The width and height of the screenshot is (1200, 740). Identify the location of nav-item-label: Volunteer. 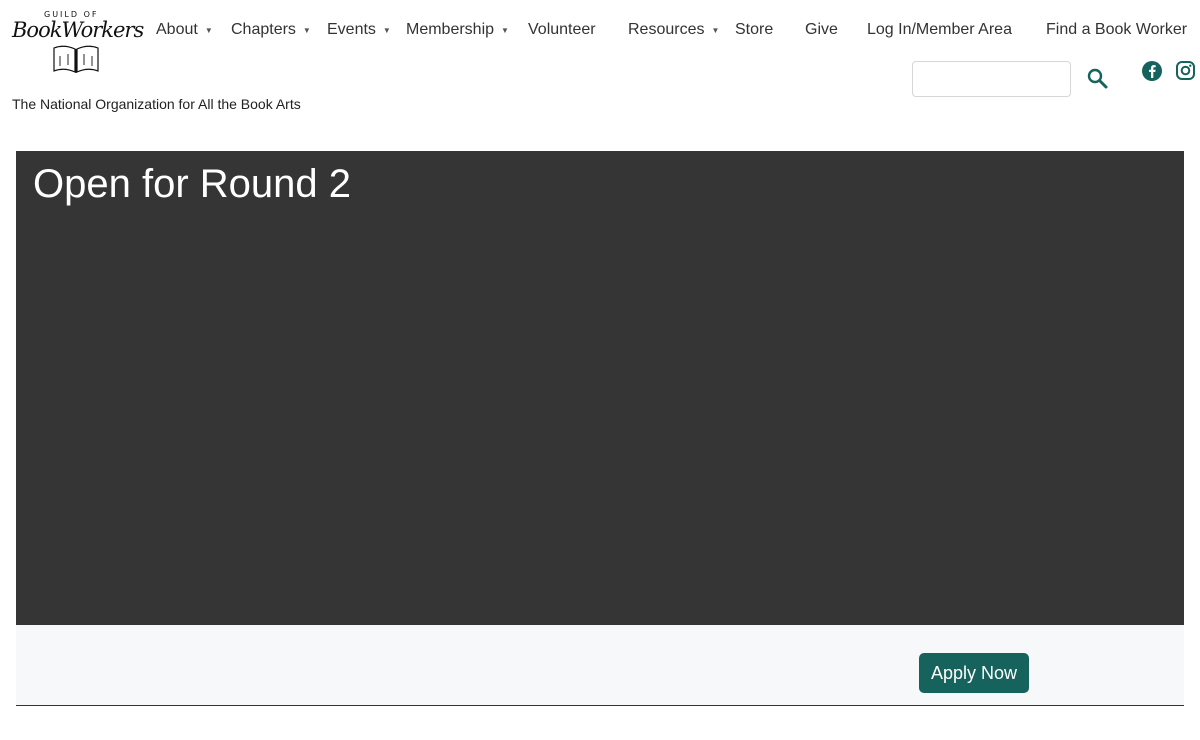
(562, 29).